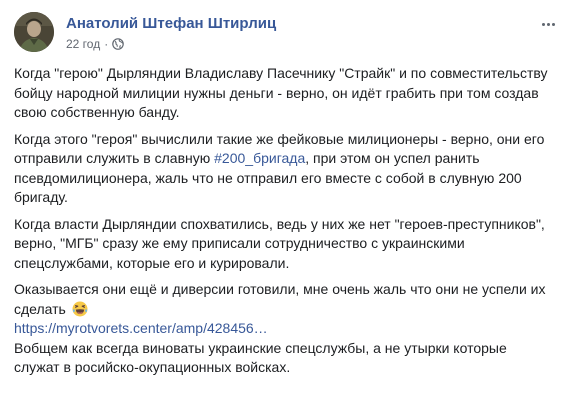 Image resolution: width=569 pixels, height=413 pixels. I want to click on more-options-icon, so click(548, 24).